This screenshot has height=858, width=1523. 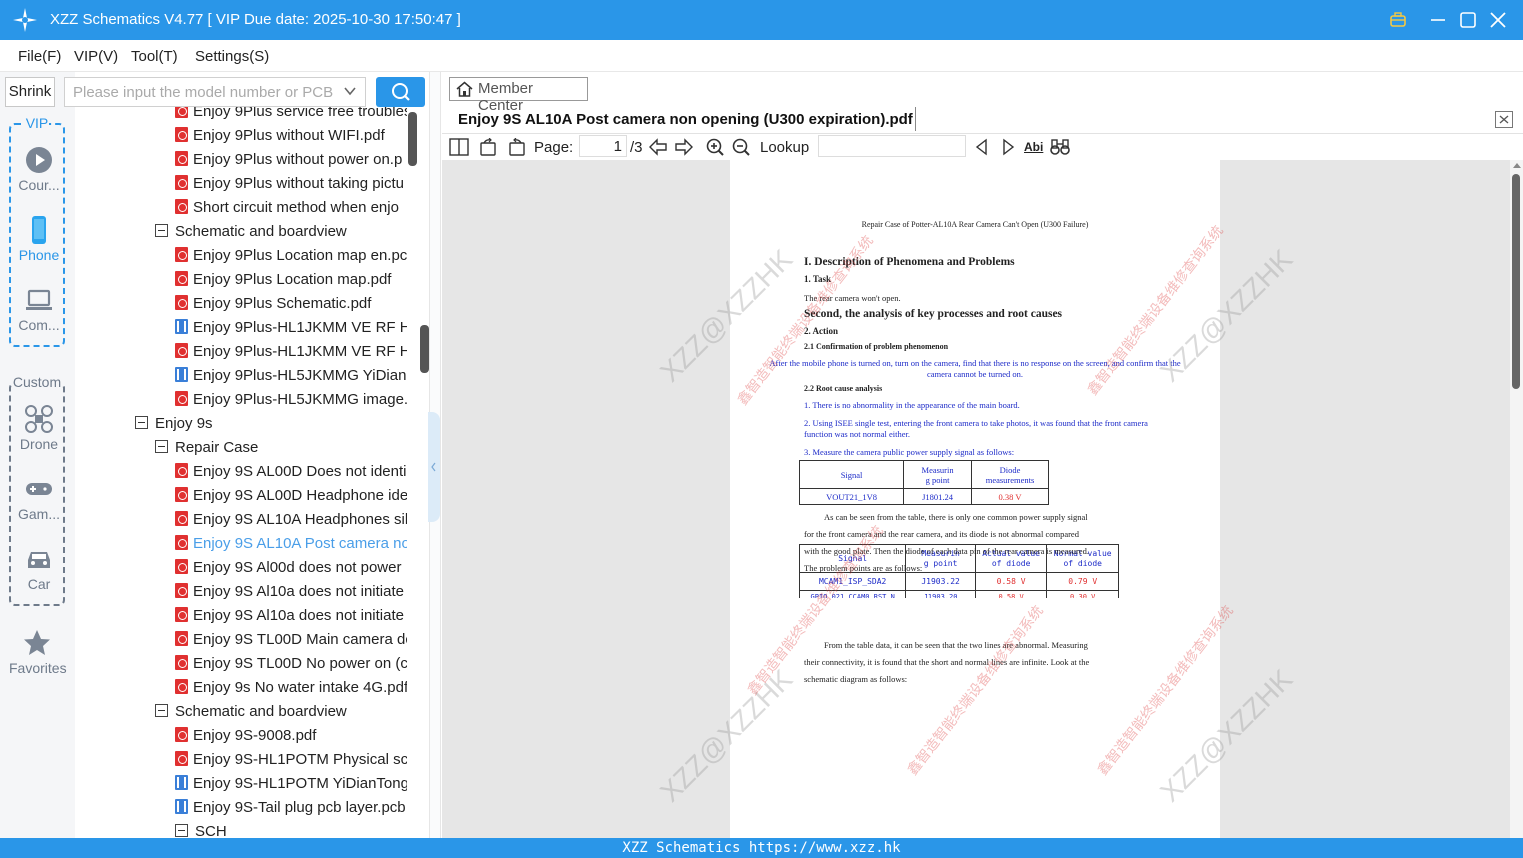 I want to click on sidebar-toggle-icon, so click(x=459, y=147).